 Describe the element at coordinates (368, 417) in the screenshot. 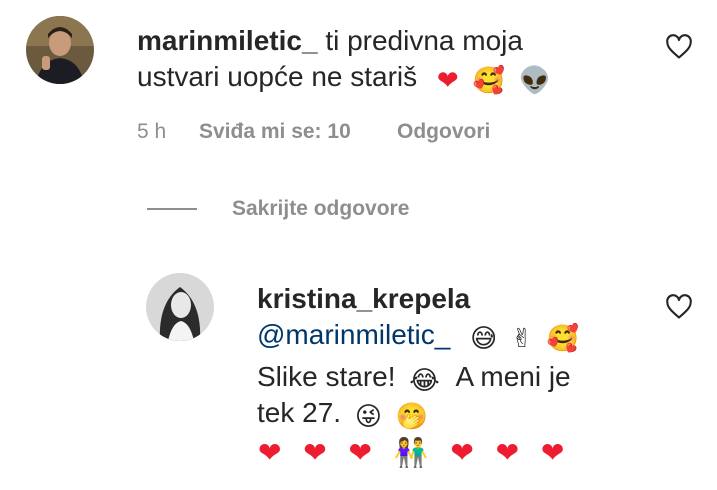

I see `winking-tongue-emoji: 😜` at that location.